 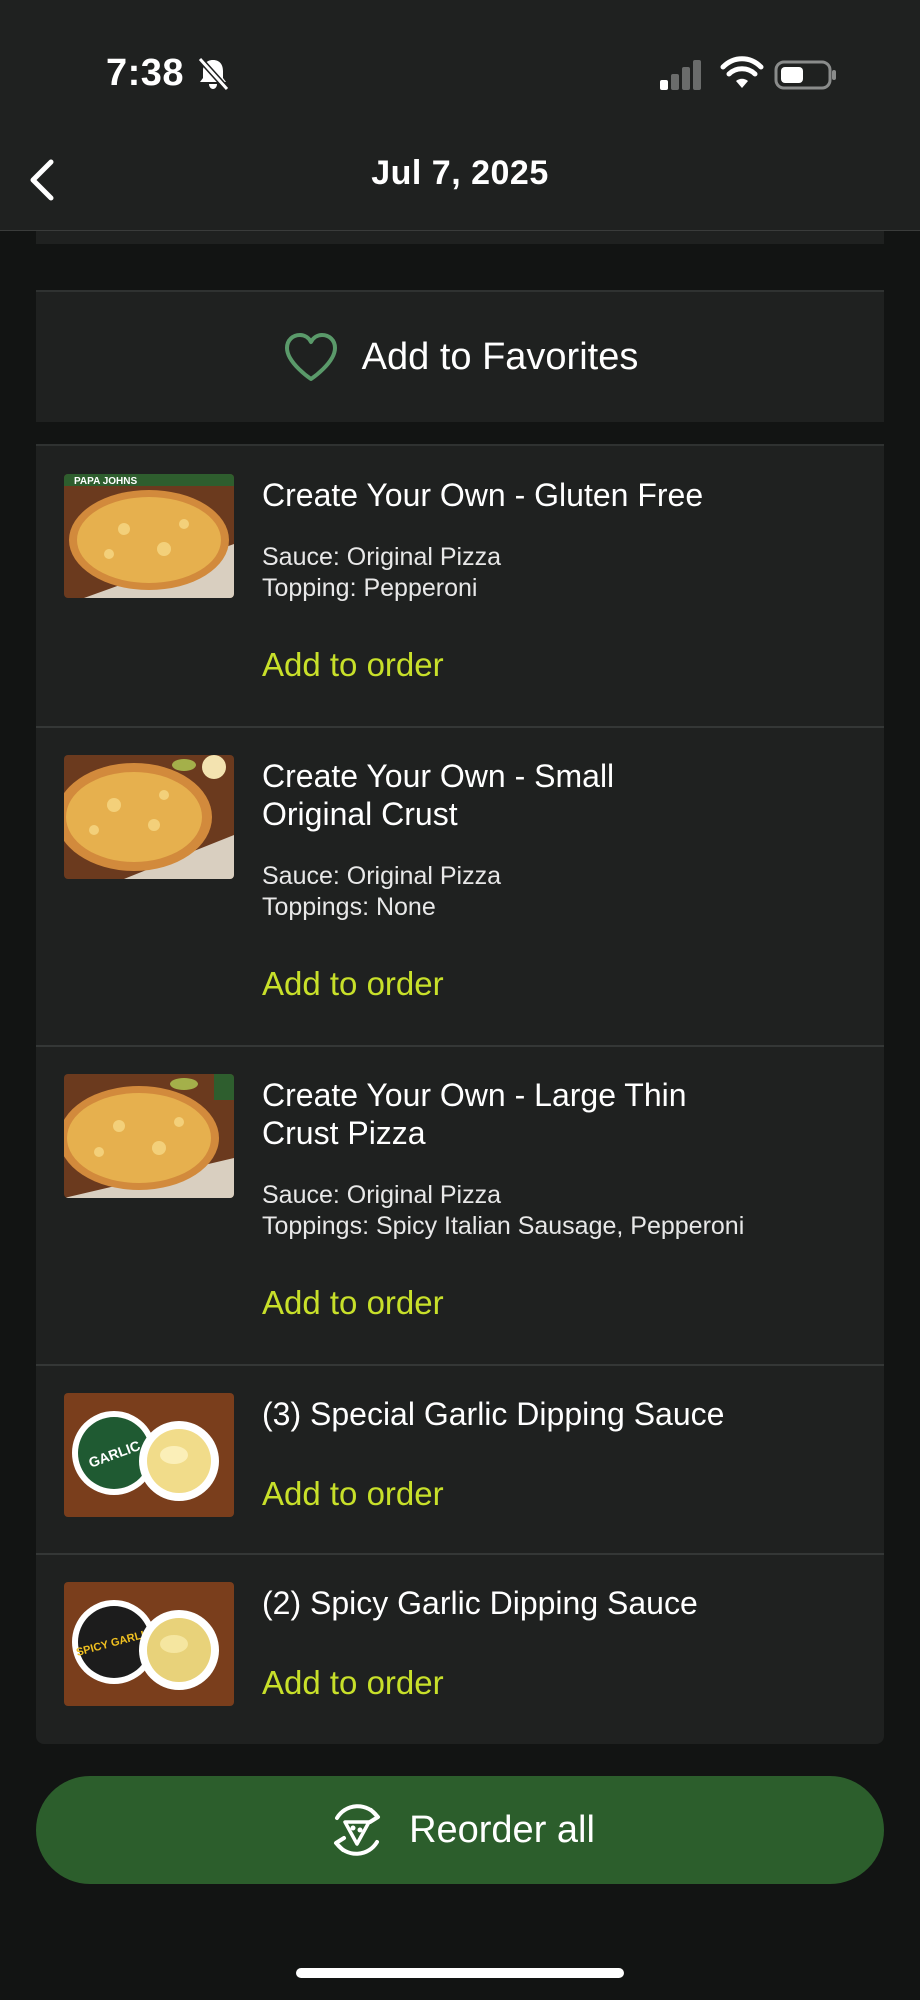 I want to click on garlic-sauce-image: GARLIC, so click(x=149, y=1455).